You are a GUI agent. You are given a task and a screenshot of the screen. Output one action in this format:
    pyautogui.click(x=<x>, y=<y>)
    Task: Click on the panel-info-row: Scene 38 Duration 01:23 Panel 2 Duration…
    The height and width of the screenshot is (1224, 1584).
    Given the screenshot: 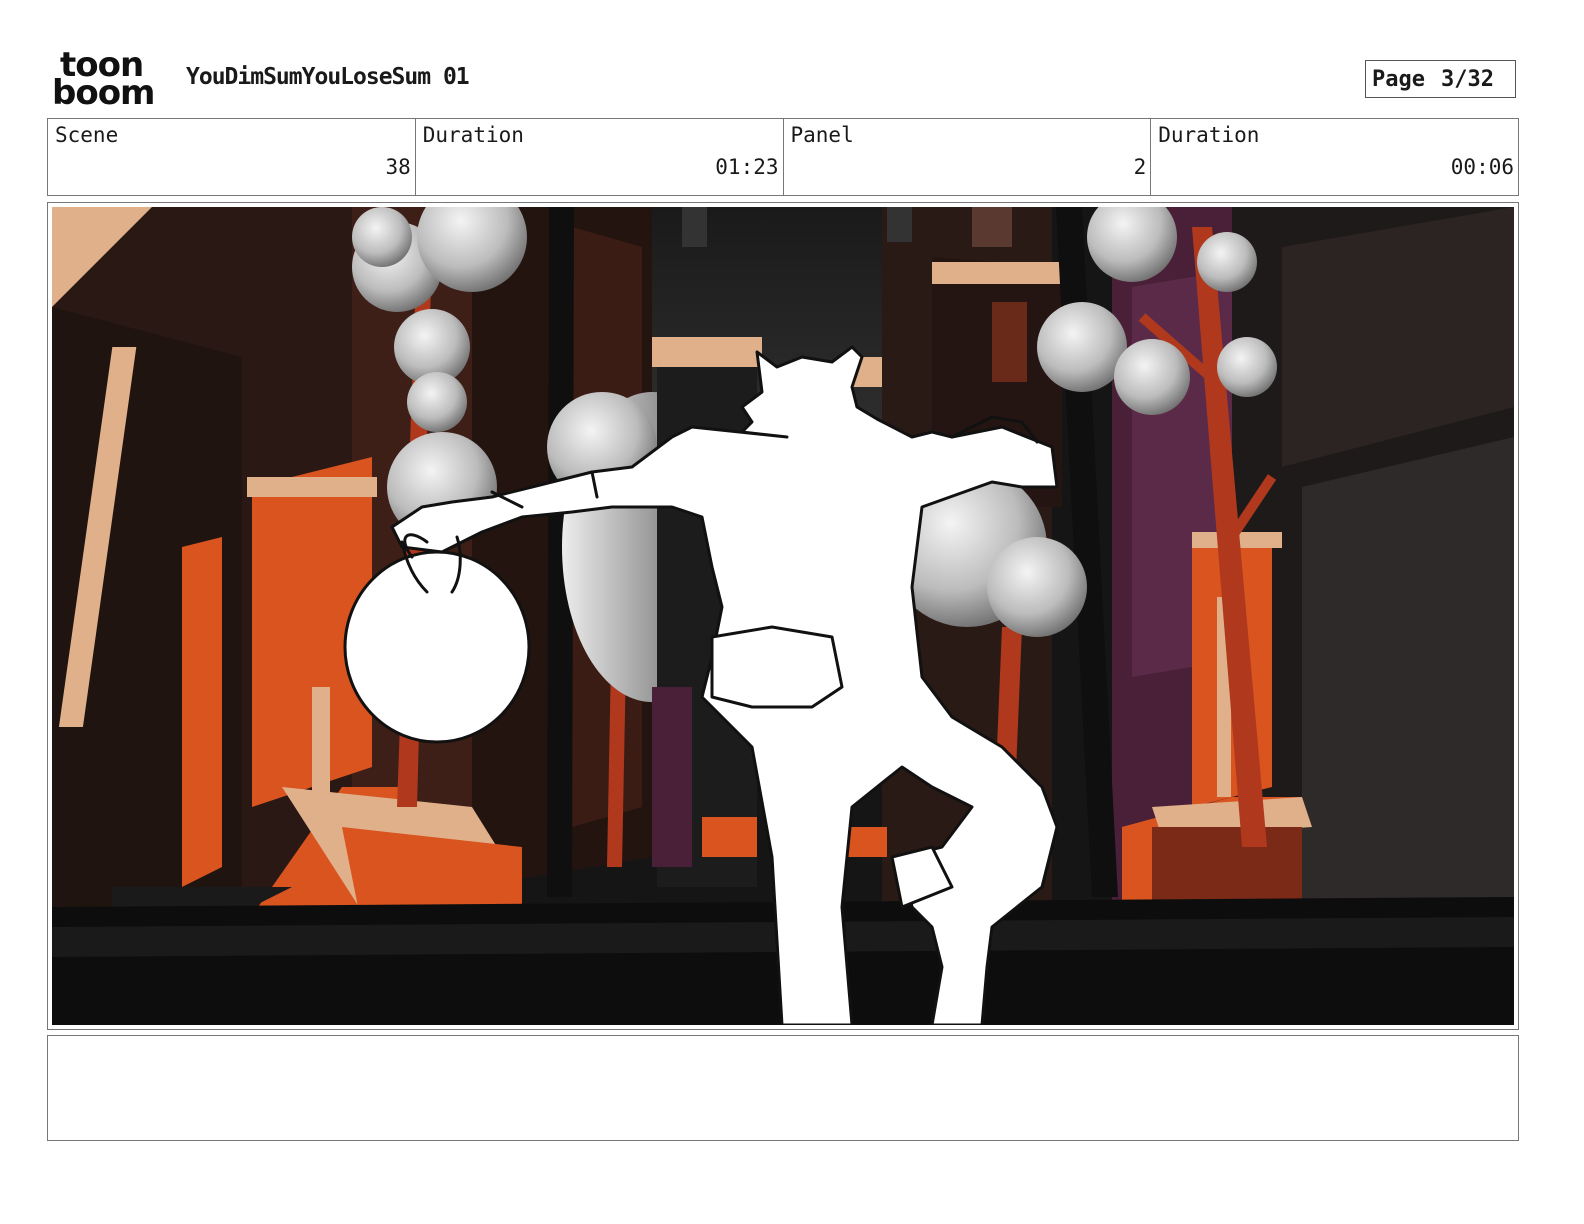 What is the action you would take?
    pyautogui.click(x=783, y=157)
    